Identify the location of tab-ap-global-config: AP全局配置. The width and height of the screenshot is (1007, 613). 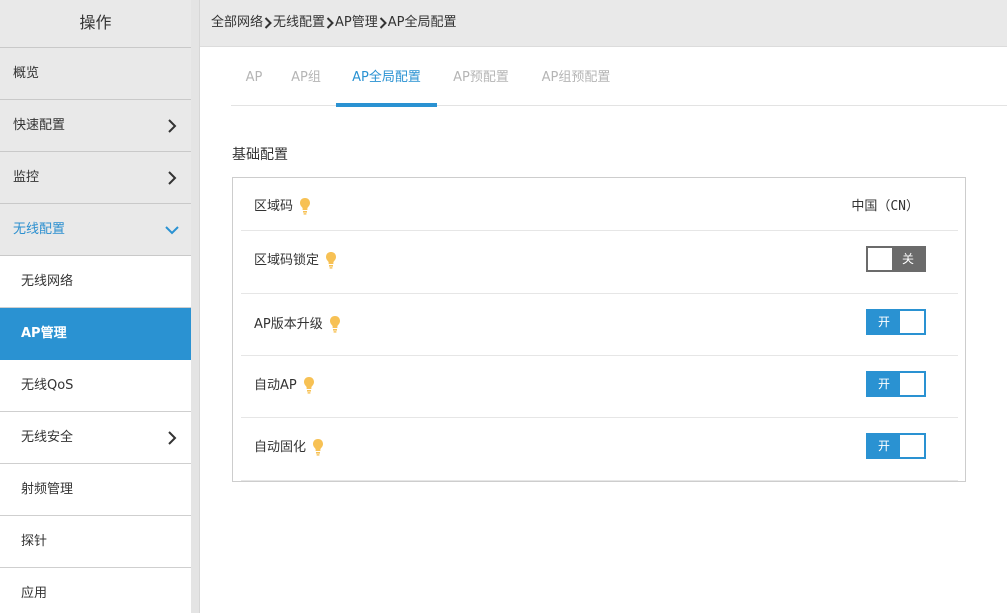
(386, 81).